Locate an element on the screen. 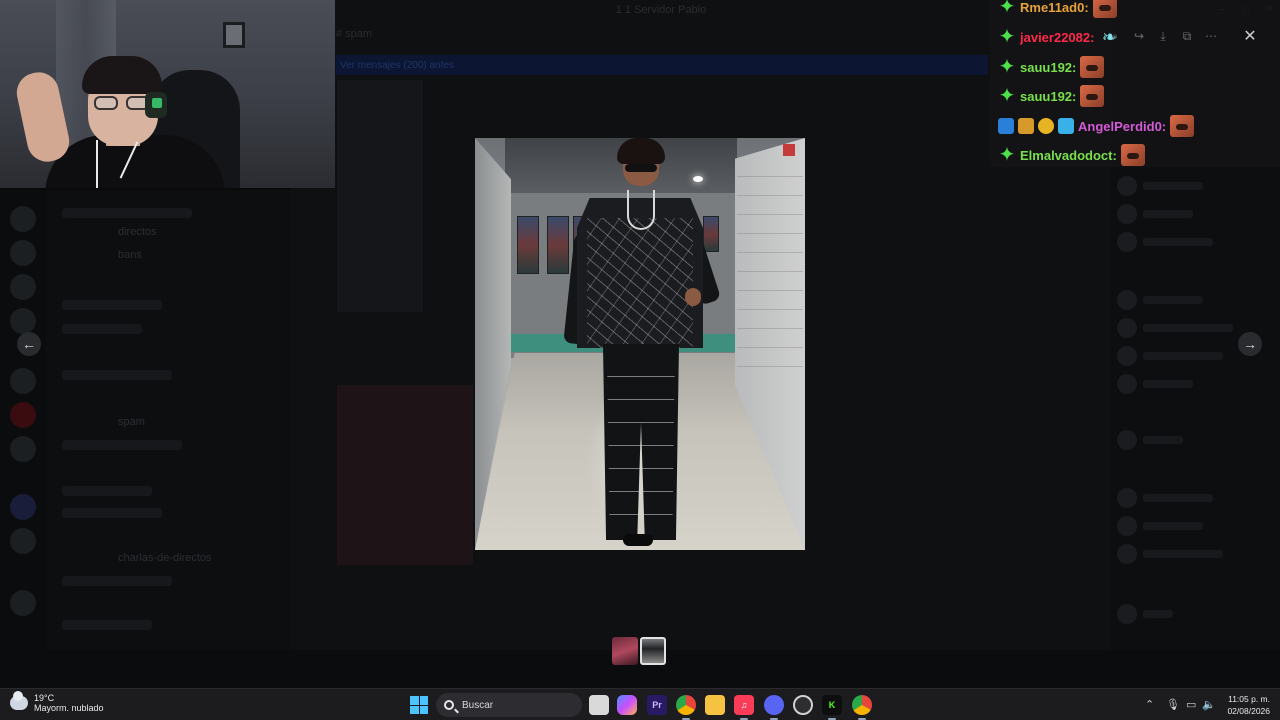 This screenshot has width=1280, height=720. microphone-icon: 🎙 is located at coordinates (1173, 705).